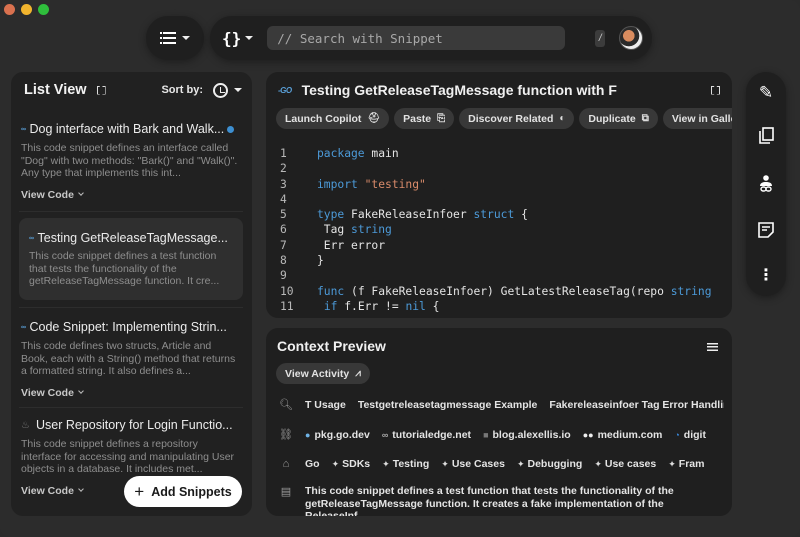 This screenshot has width=800, height=537. I want to click on language-menu-button: {}, so click(238, 38).